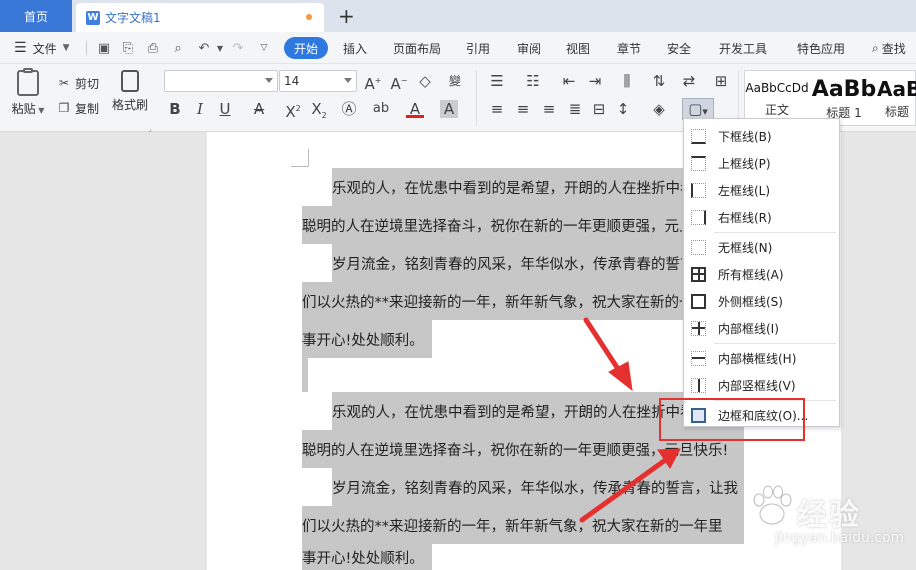  Describe the element at coordinates (761, 247) in the screenshot. I see `menu-item-no-border: 无框线(N)` at that location.